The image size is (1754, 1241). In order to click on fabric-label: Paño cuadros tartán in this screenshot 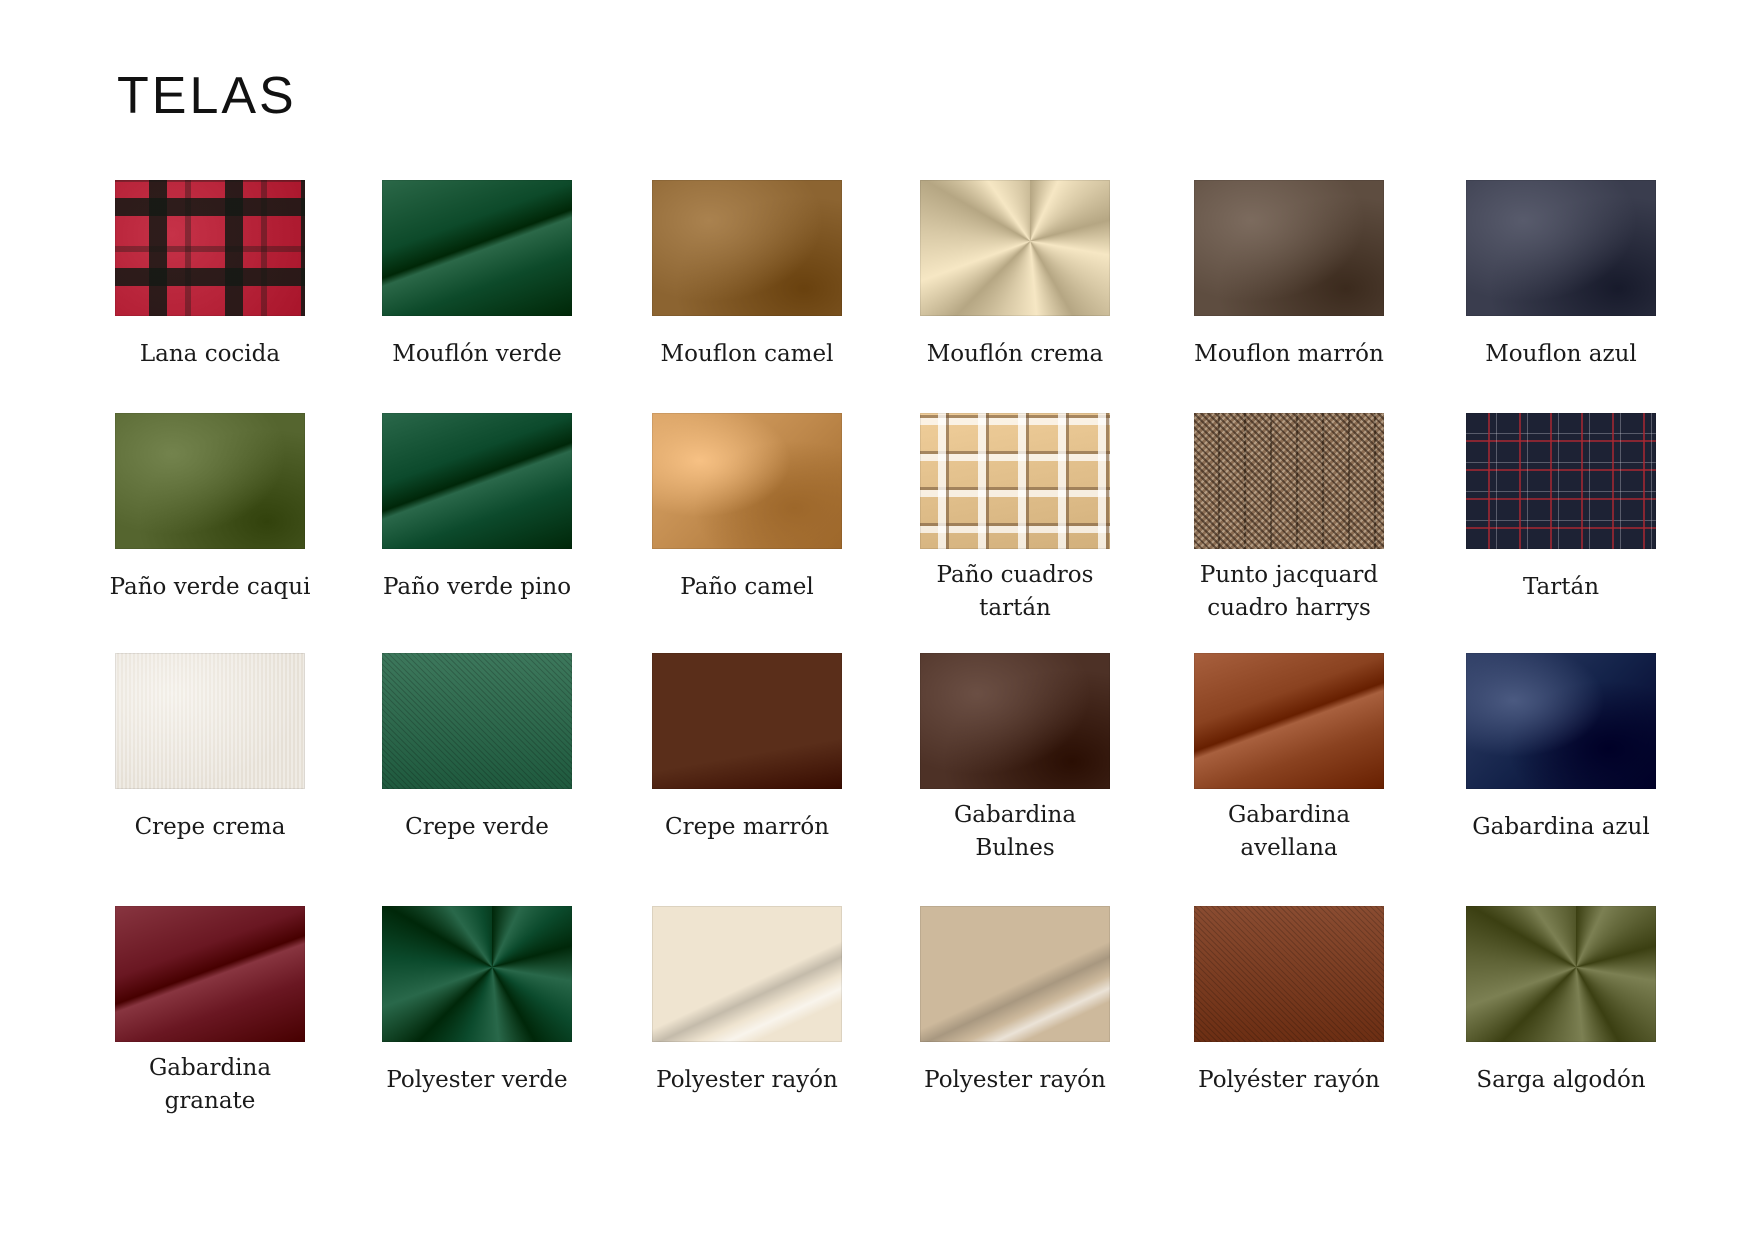, I will do `click(1015, 591)`.